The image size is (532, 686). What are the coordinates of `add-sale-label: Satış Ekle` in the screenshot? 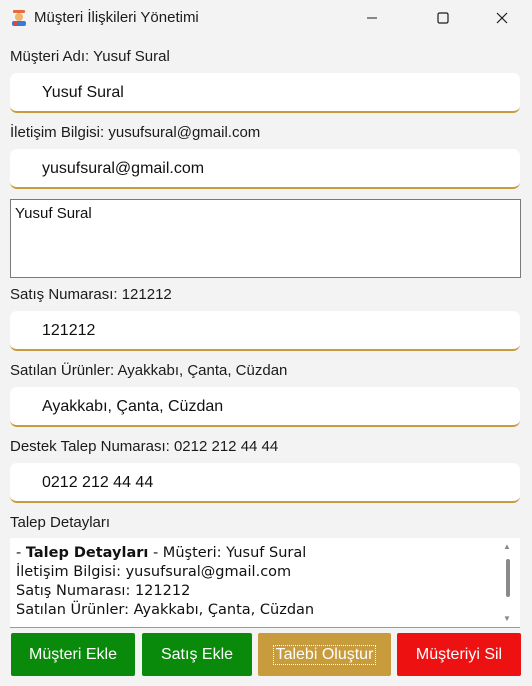 It's located at (197, 654).